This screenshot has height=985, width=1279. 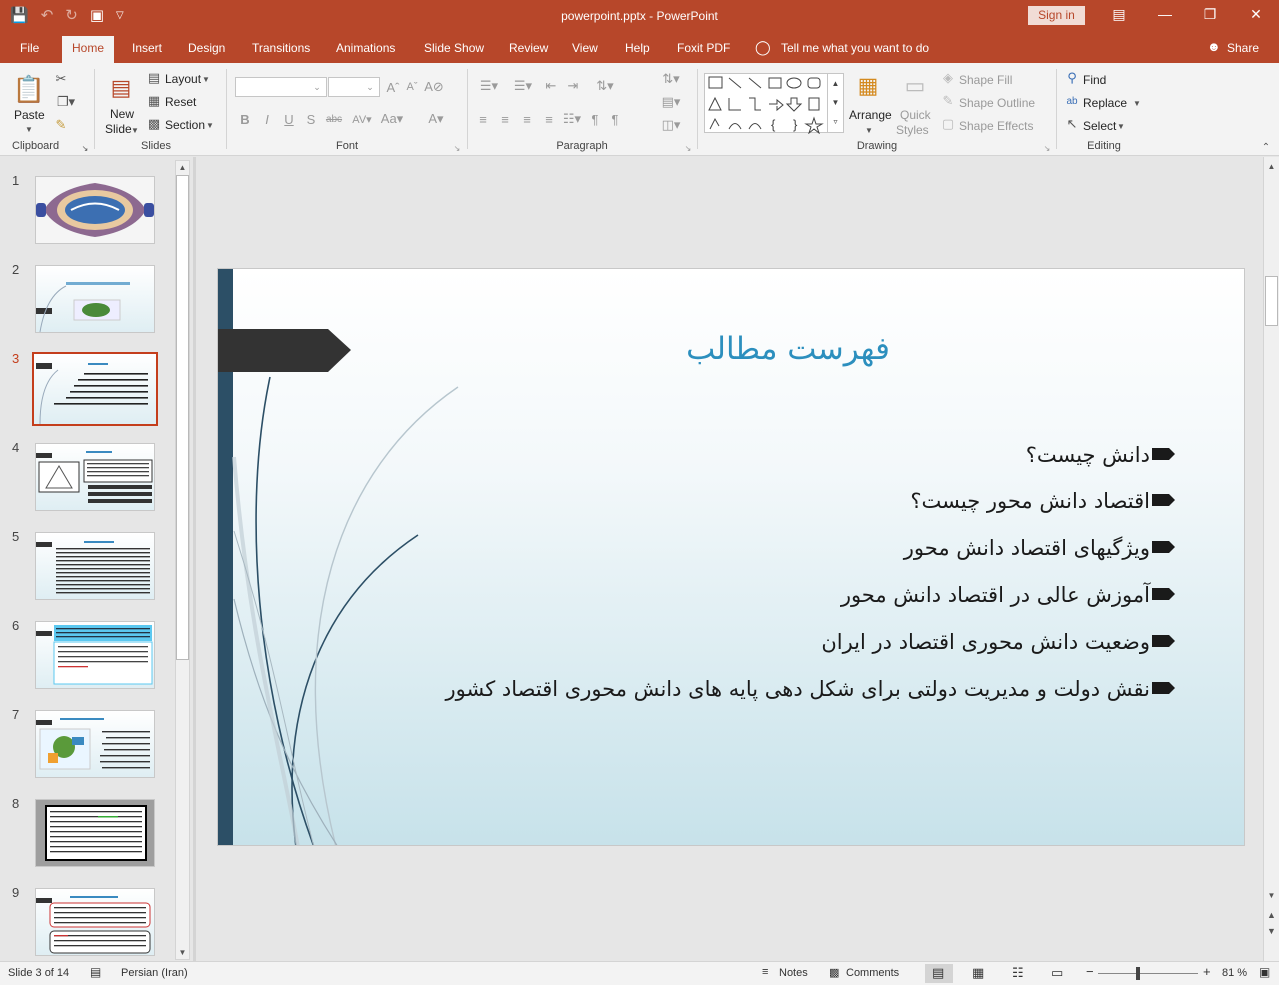 What do you see at coordinates (1256, 14) in the screenshot?
I see `close-icon: ✕` at bounding box center [1256, 14].